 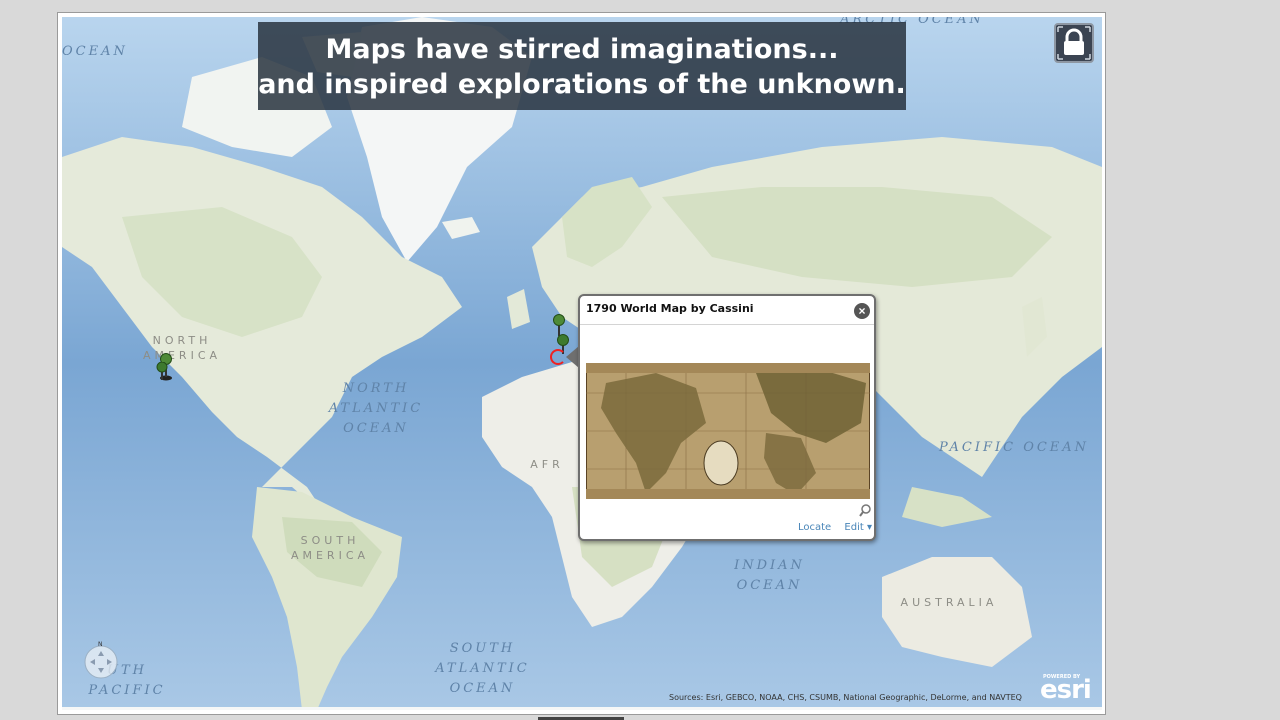 What do you see at coordinates (95, 51) in the screenshot?
I see `ocean-label-top-left: OCEAN` at bounding box center [95, 51].